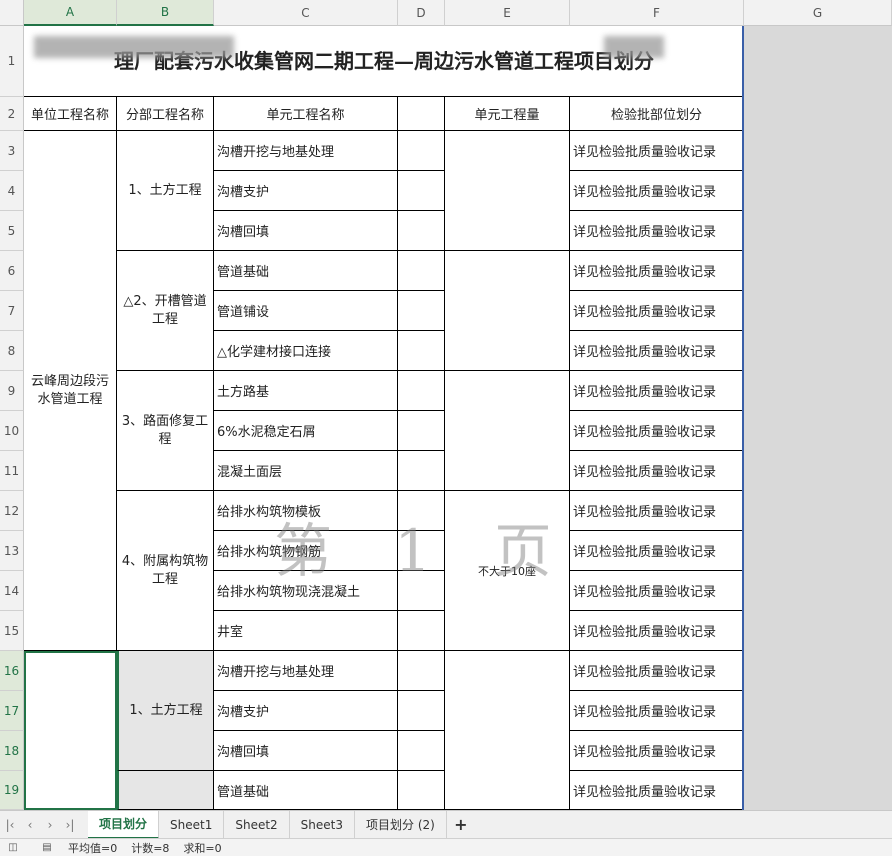 The width and height of the screenshot is (892, 856). What do you see at coordinates (47, 848) in the screenshot?
I see `page-layout-icon: ▤` at bounding box center [47, 848].